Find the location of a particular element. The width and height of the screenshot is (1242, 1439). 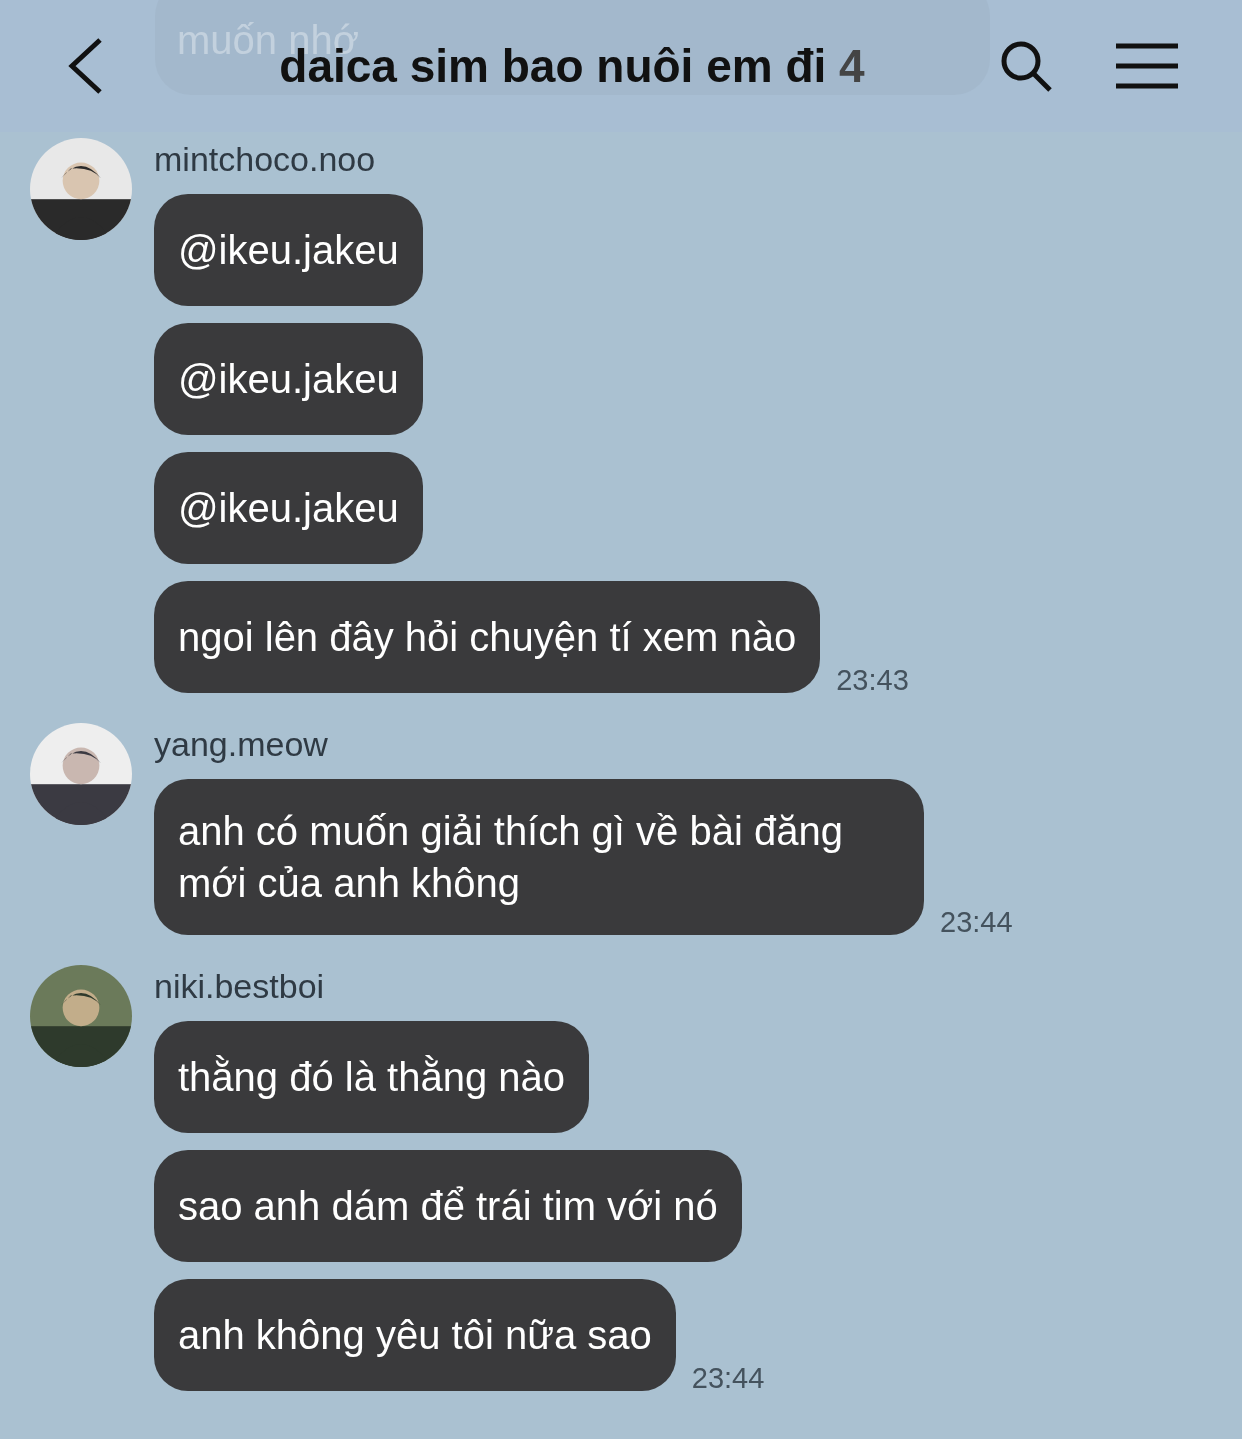

message-bubble: anh không yêu tôi nữa sao is located at coordinates (415, 1335).